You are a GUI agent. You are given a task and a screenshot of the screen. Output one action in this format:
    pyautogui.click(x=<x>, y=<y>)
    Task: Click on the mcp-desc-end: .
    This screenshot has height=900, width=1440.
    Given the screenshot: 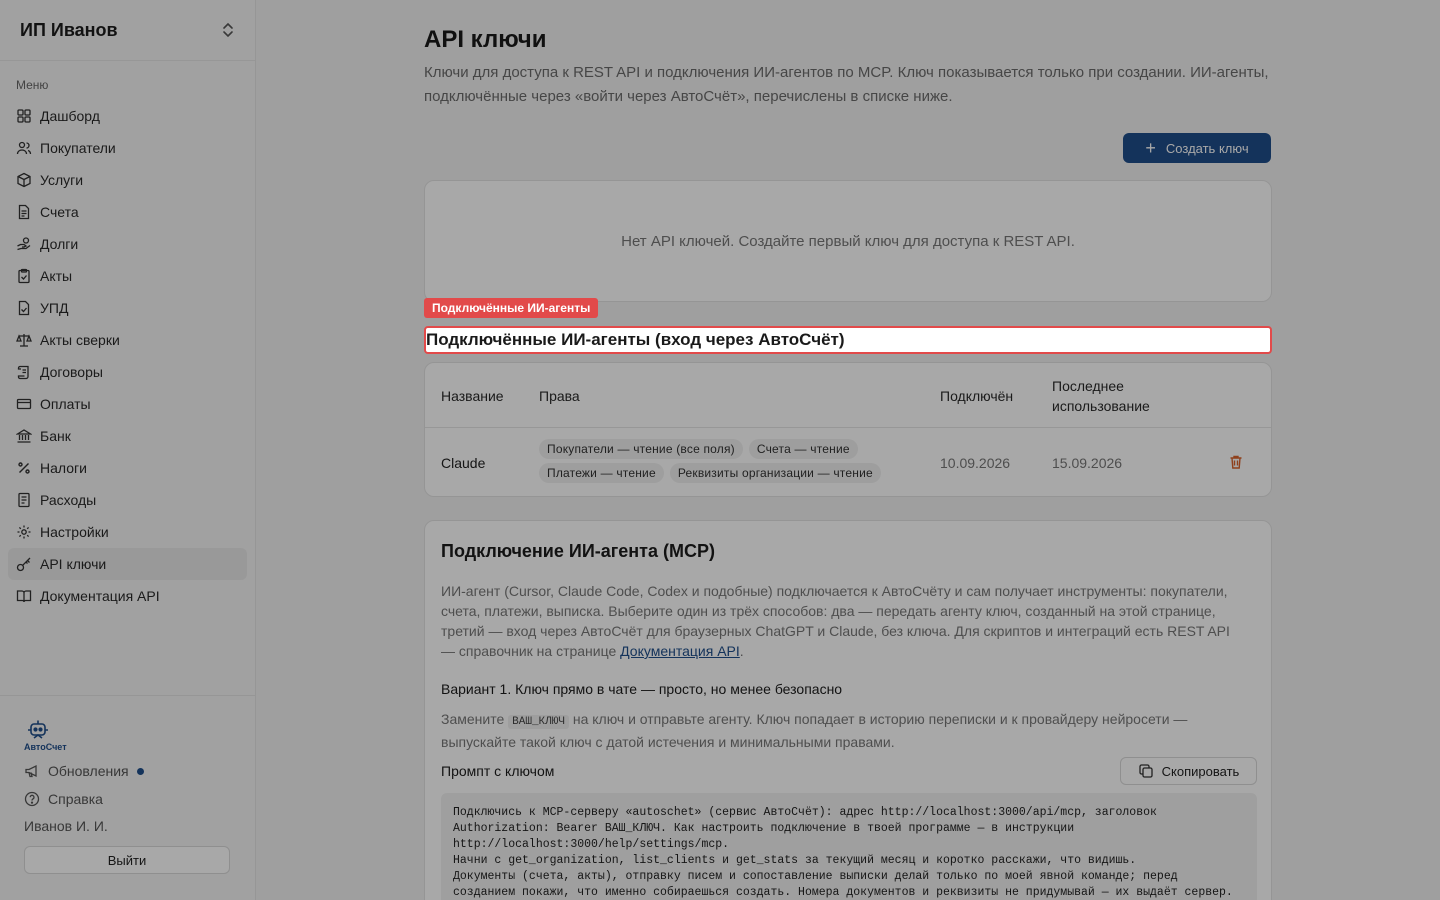 What is the action you would take?
    pyautogui.click(x=741, y=651)
    